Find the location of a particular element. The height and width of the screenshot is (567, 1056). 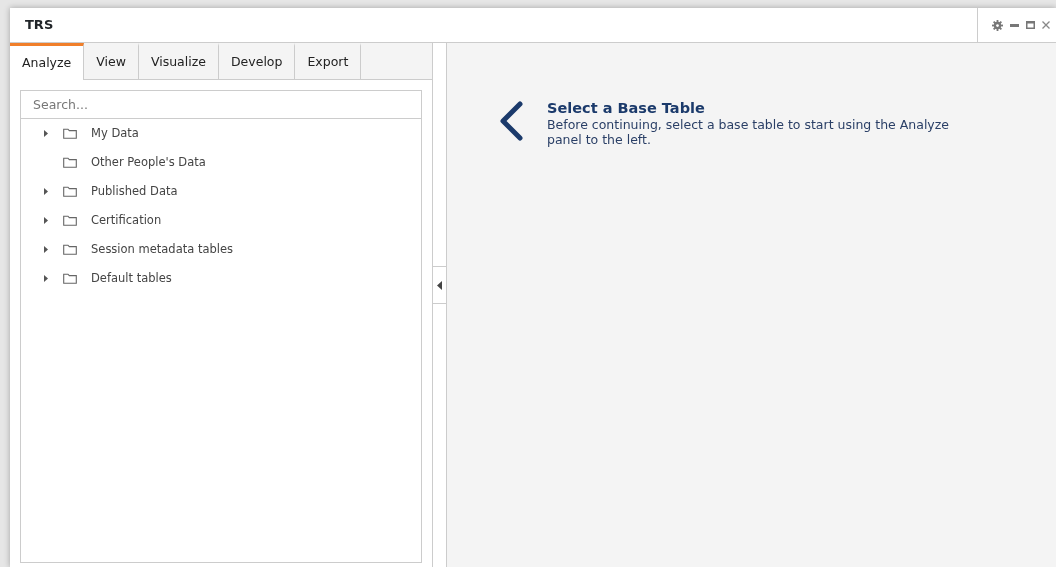

tree-item: Certification is located at coordinates (126, 220).